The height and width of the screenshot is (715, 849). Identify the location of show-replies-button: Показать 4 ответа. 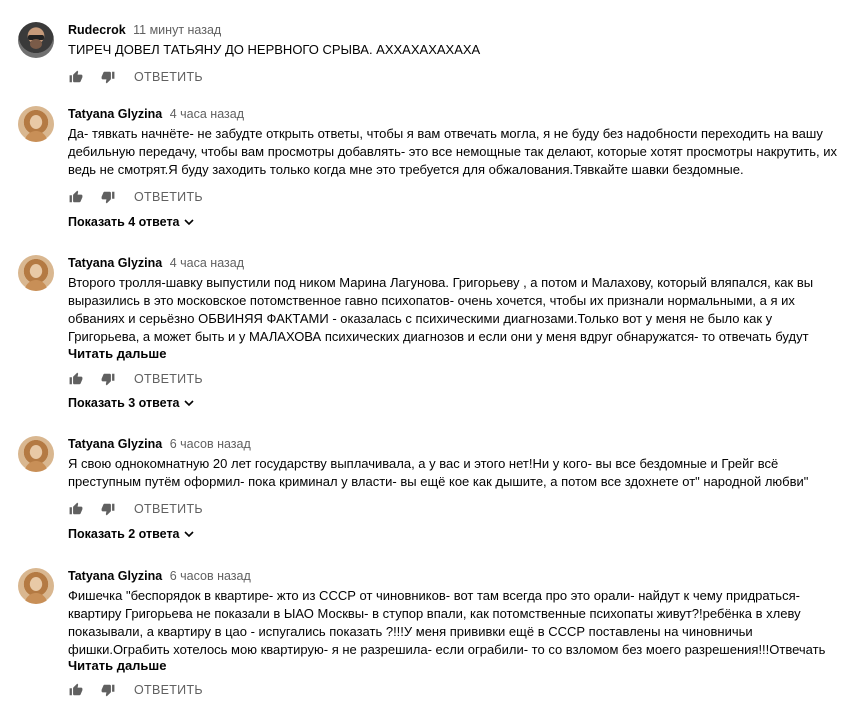
(131, 222).